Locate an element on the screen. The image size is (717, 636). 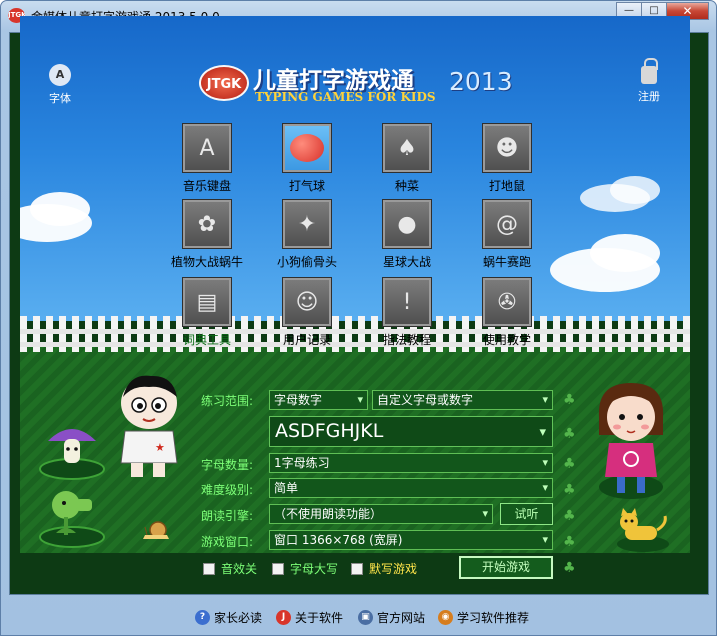
dog-bone-icon: ✦ is located at coordinates (307, 224).